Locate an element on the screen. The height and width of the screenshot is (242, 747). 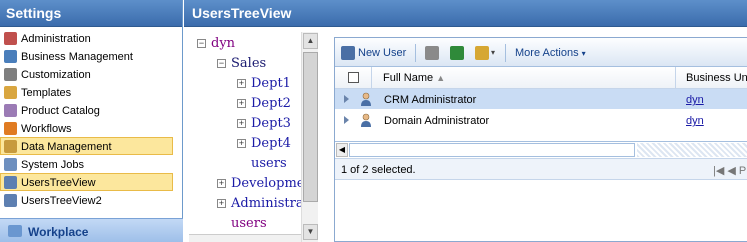
scroll-track is located at coordinates (492, 150).